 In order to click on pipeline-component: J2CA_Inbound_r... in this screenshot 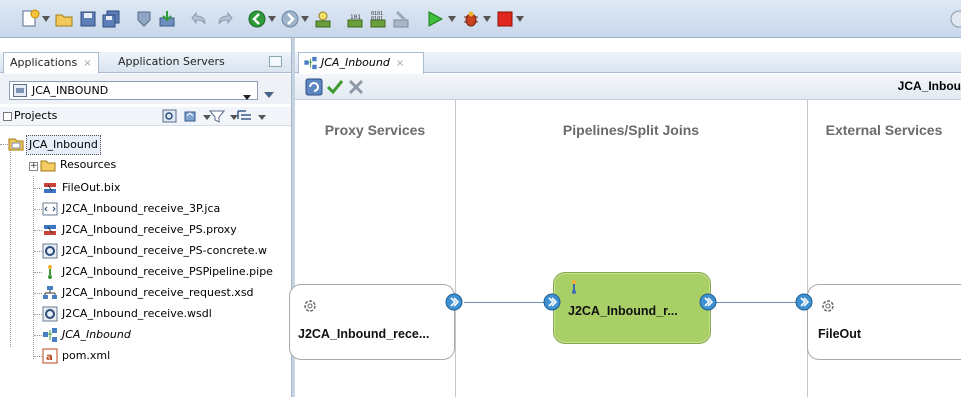, I will do `click(632, 308)`.